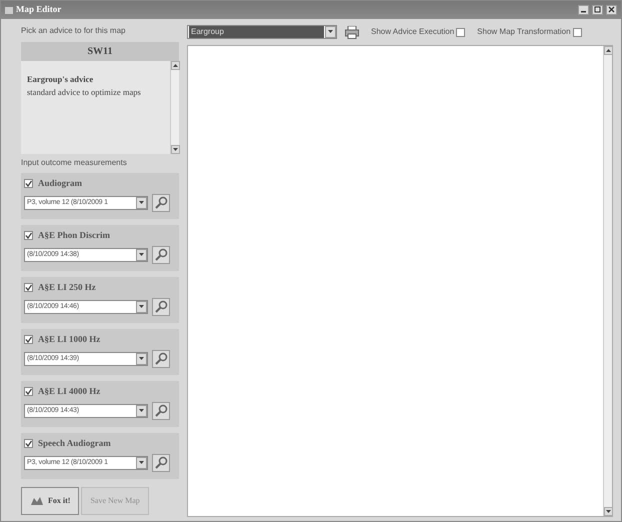 The image size is (622, 522). What do you see at coordinates (583, 10) in the screenshot?
I see `minimize-button` at bounding box center [583, 10].